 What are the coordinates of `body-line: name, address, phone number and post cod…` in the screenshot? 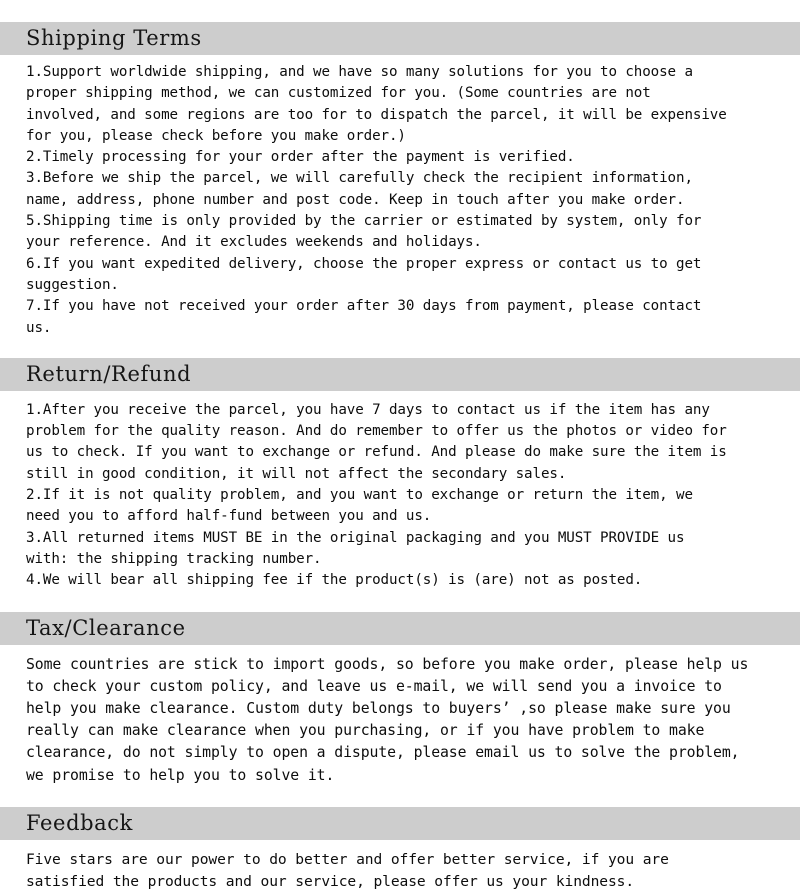 It's located at (355, 199).